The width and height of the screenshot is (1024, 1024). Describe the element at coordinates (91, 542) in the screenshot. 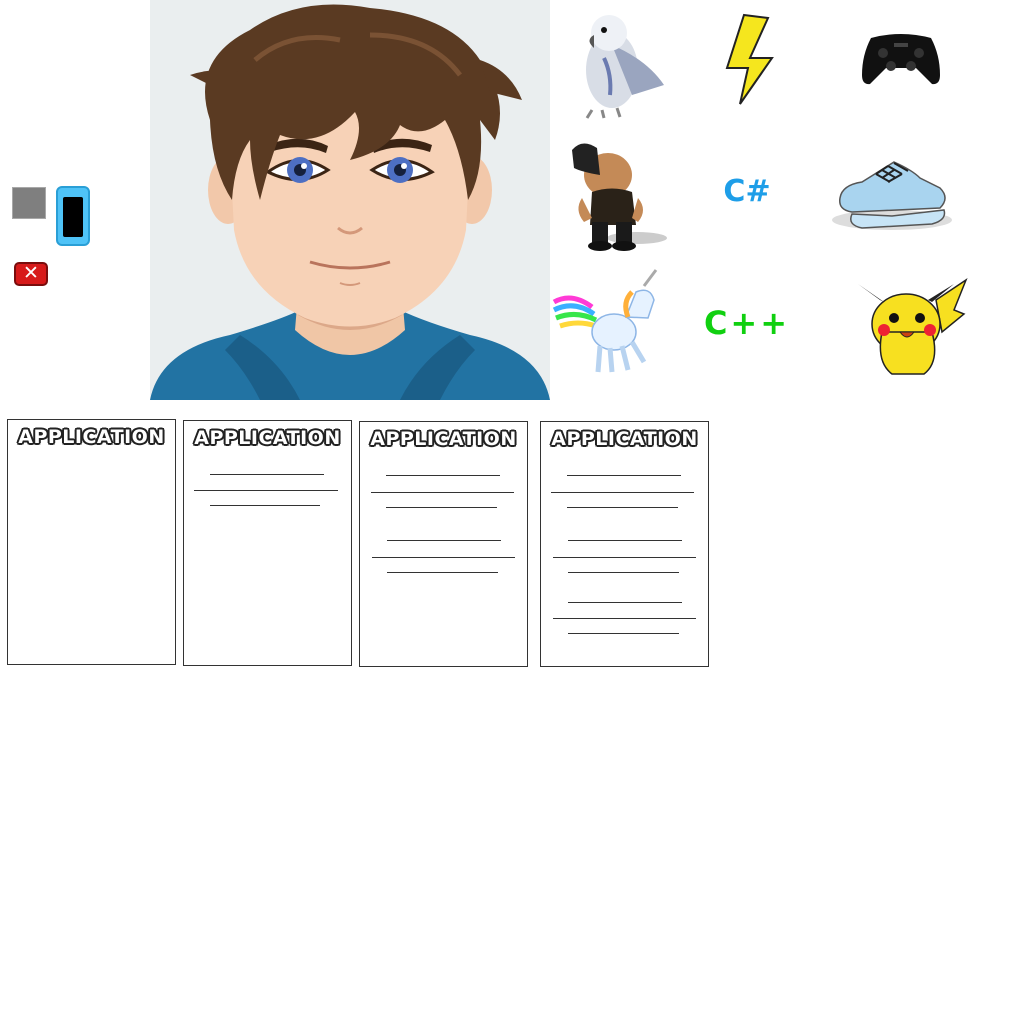

I see `application-card-1: APPLICATION` at that location.